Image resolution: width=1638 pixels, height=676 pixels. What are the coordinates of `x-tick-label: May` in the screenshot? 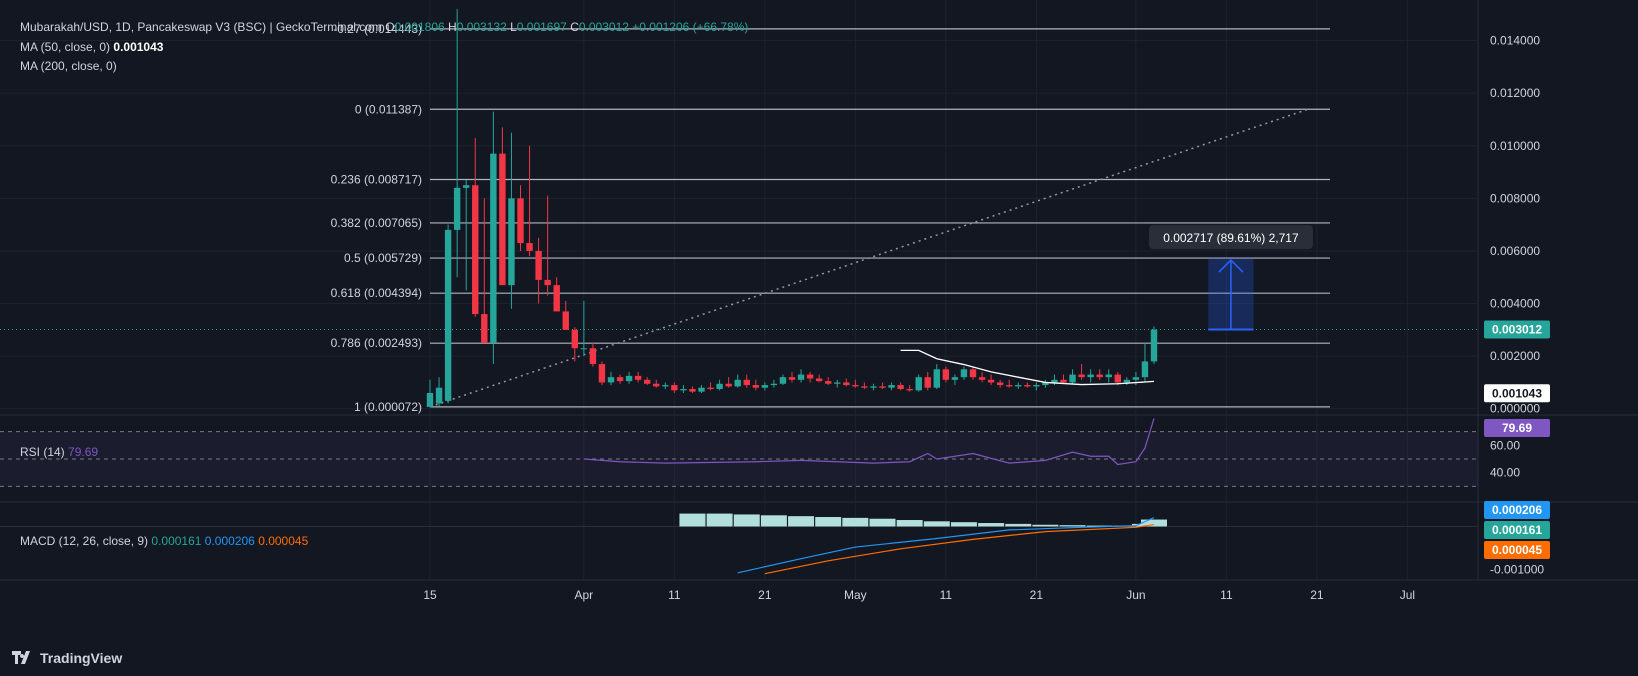 It's located at (855, 595).